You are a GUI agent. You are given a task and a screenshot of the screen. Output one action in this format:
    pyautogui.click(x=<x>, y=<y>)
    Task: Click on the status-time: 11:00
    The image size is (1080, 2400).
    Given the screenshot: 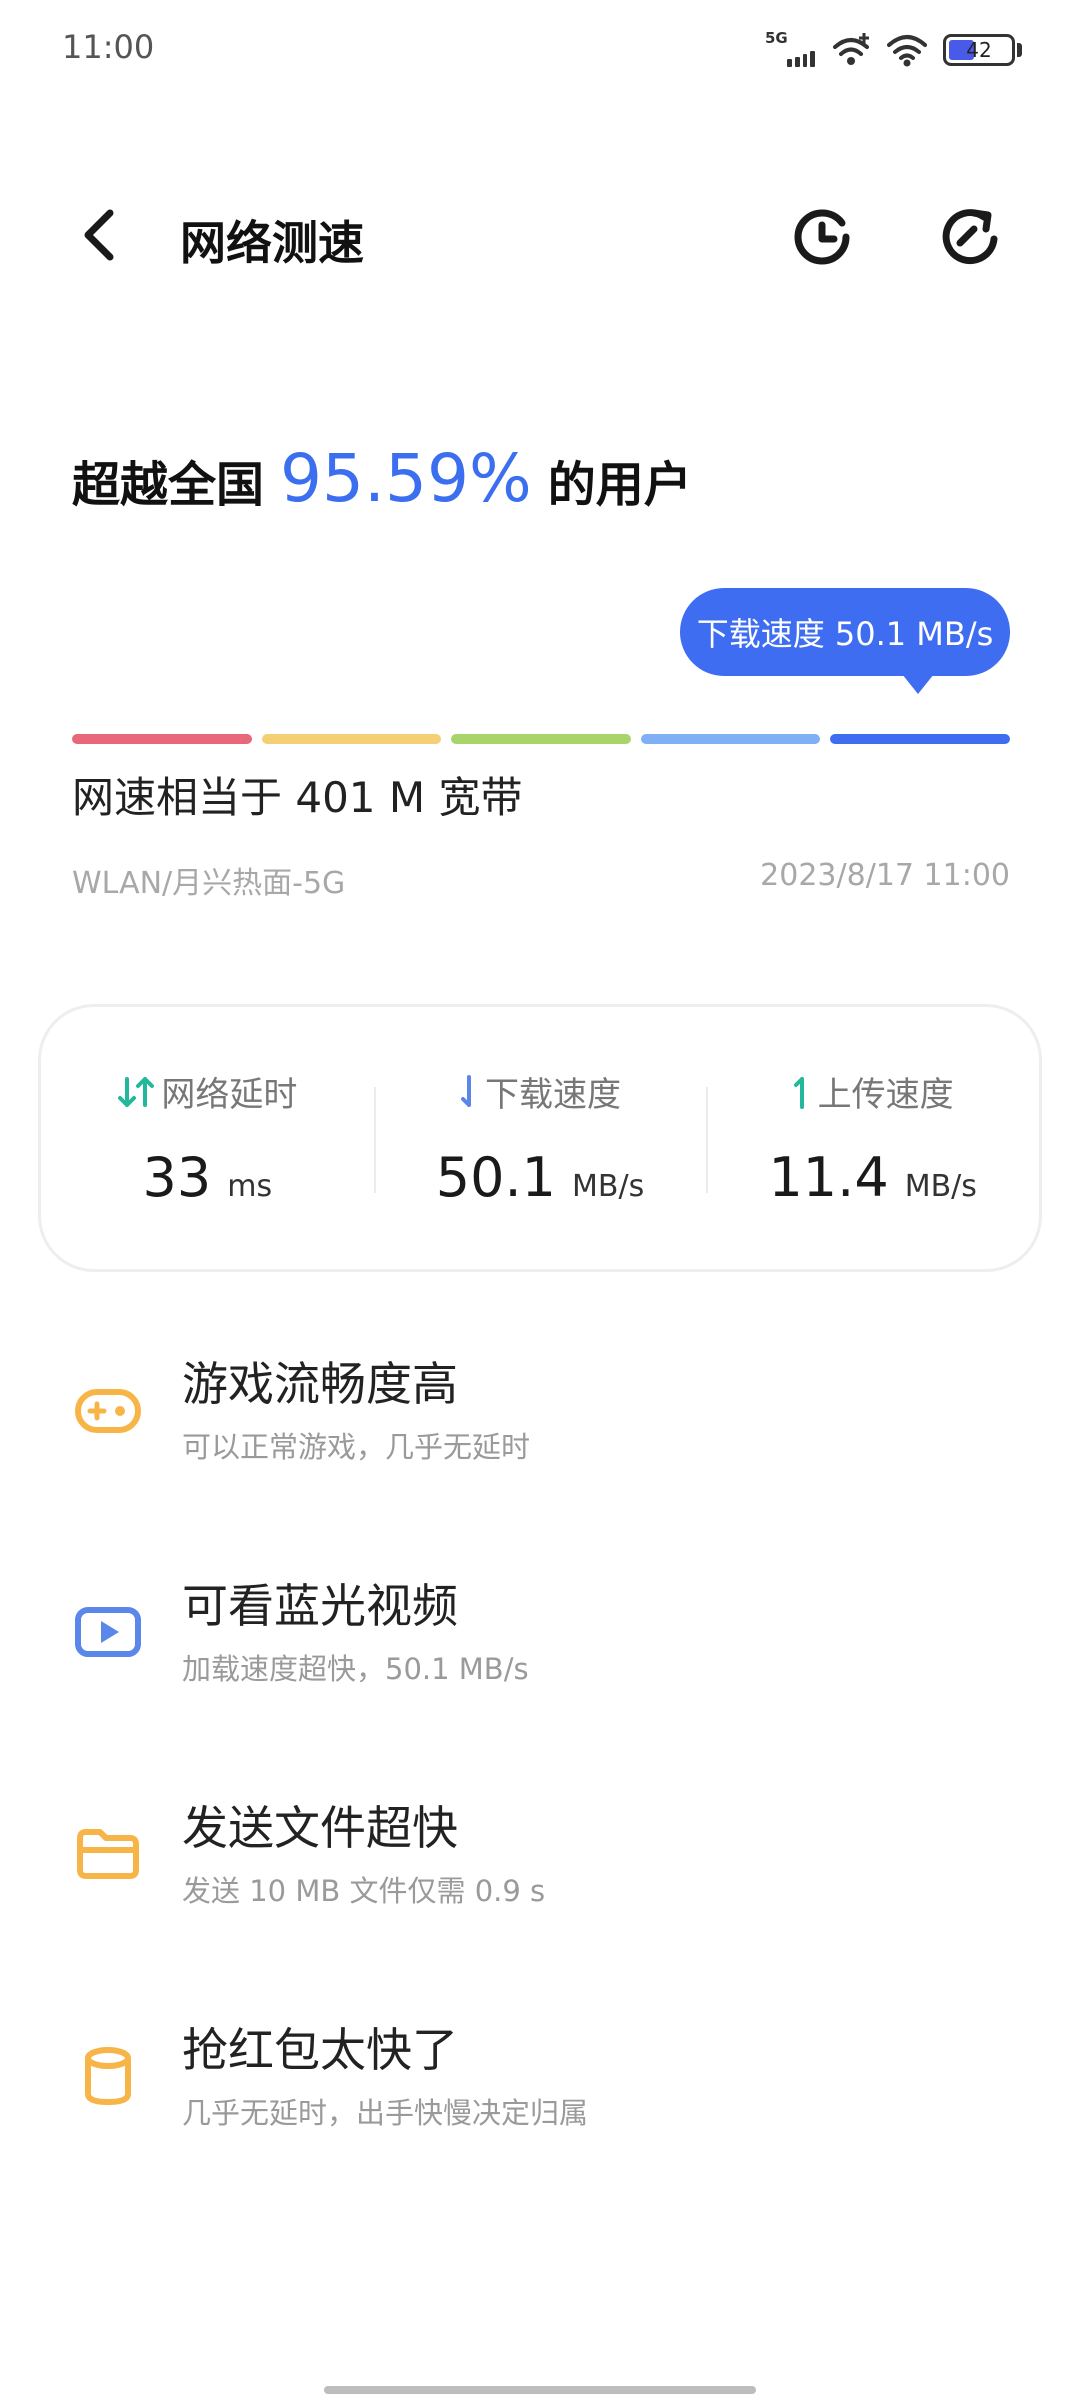 What is the action you would take?
    pyautogui.click(x=108, y=47)
    